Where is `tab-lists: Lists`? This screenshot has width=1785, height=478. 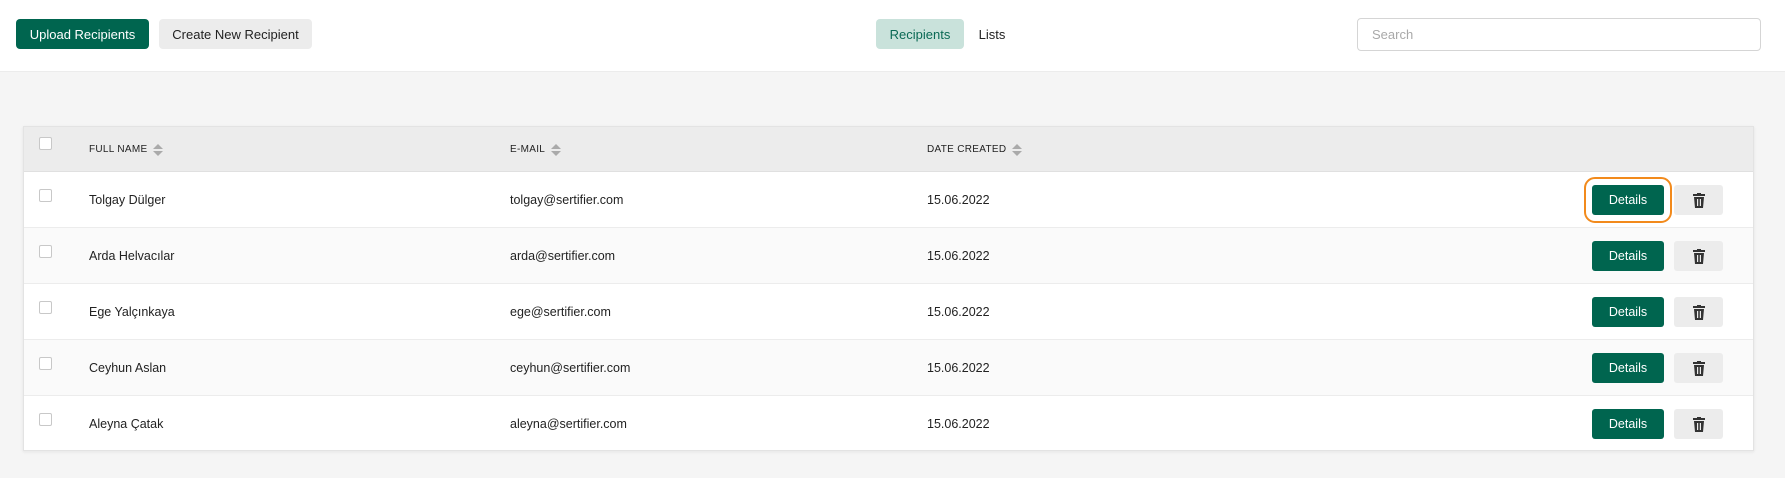
tab-lists: Lists is located at coordinates (992, 34).